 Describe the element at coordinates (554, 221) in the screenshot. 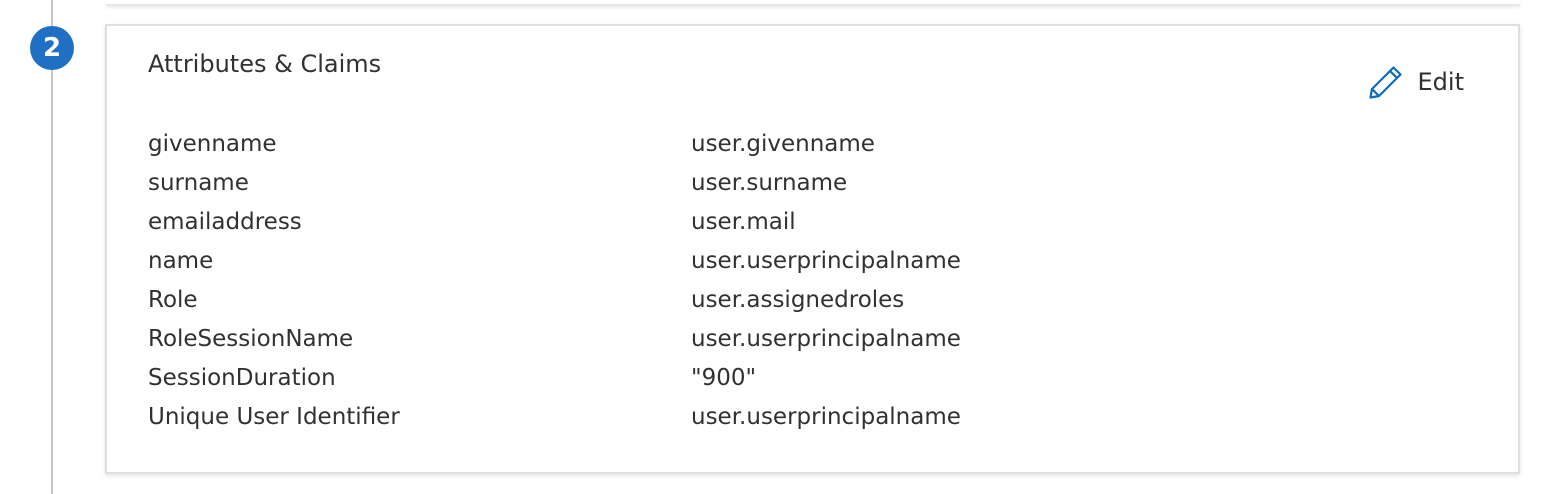

I see `claim-row: emailaddress user.mail` at that location.